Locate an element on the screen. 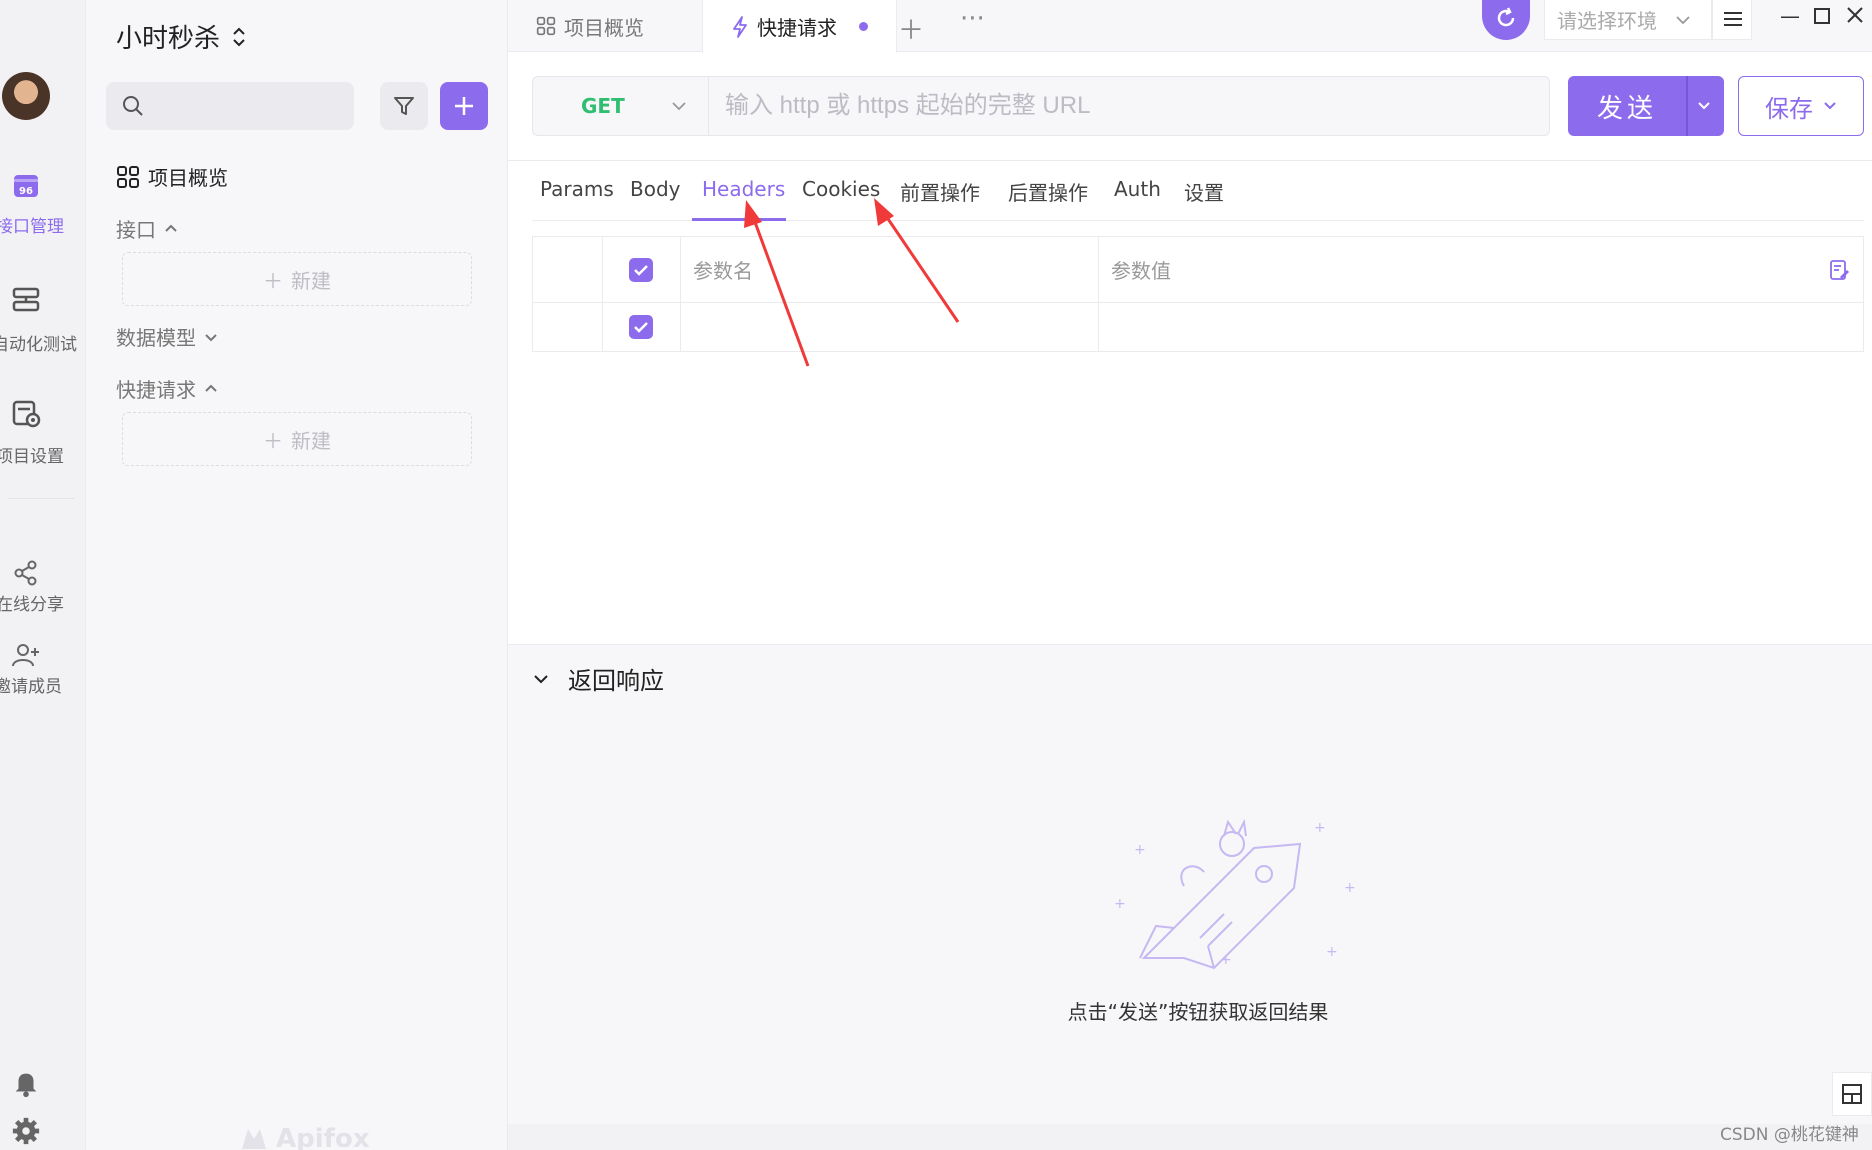 This screenshot has height=1150, width=1872. project-switcher: 小时秒杀 is located at coordinates (181, 36).